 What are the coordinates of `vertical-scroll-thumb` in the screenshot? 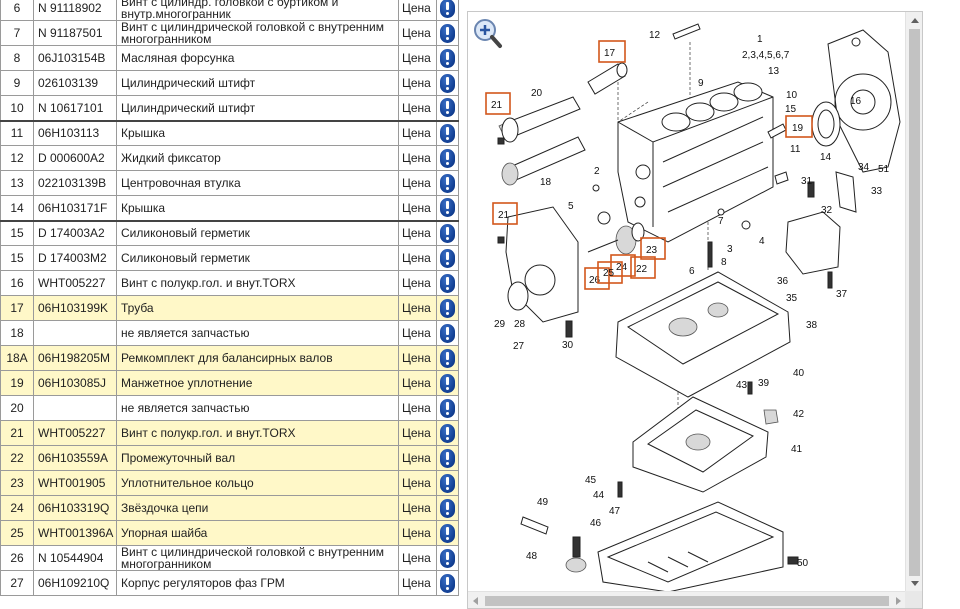 It's located at (914, 302).